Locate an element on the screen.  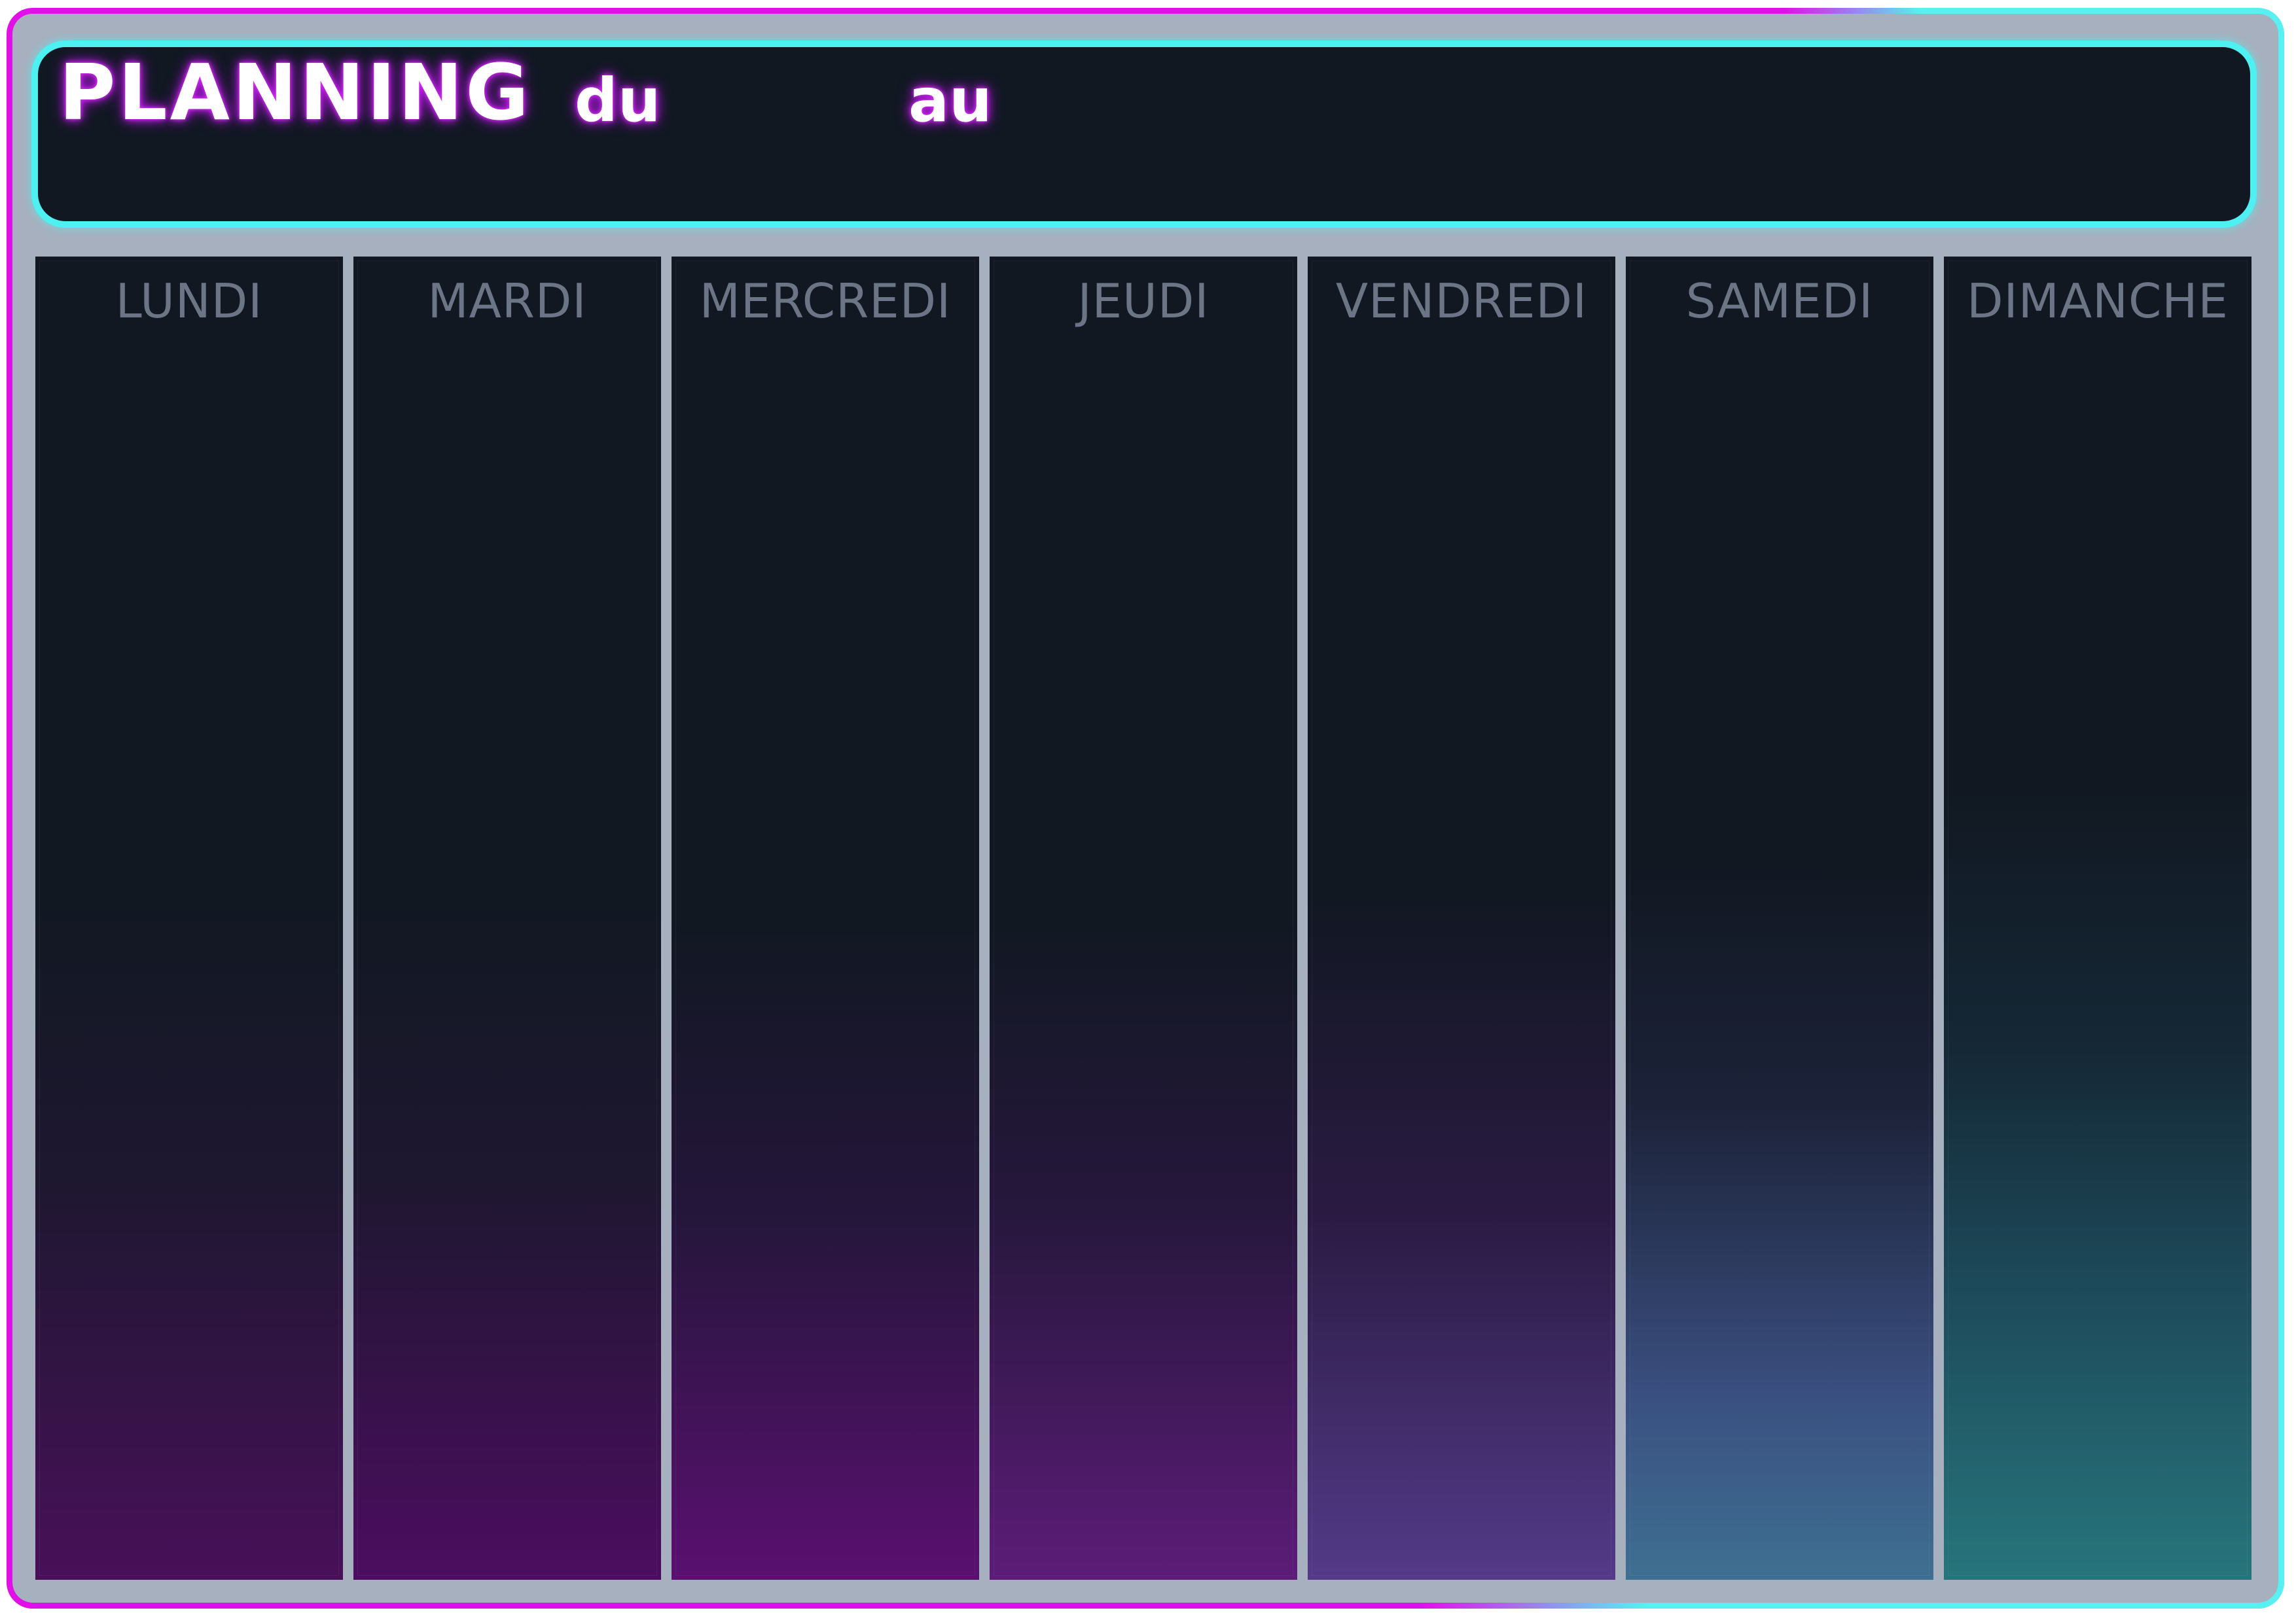
day-column-mercredi: MERCREDI is located at coordinates (825, 918).